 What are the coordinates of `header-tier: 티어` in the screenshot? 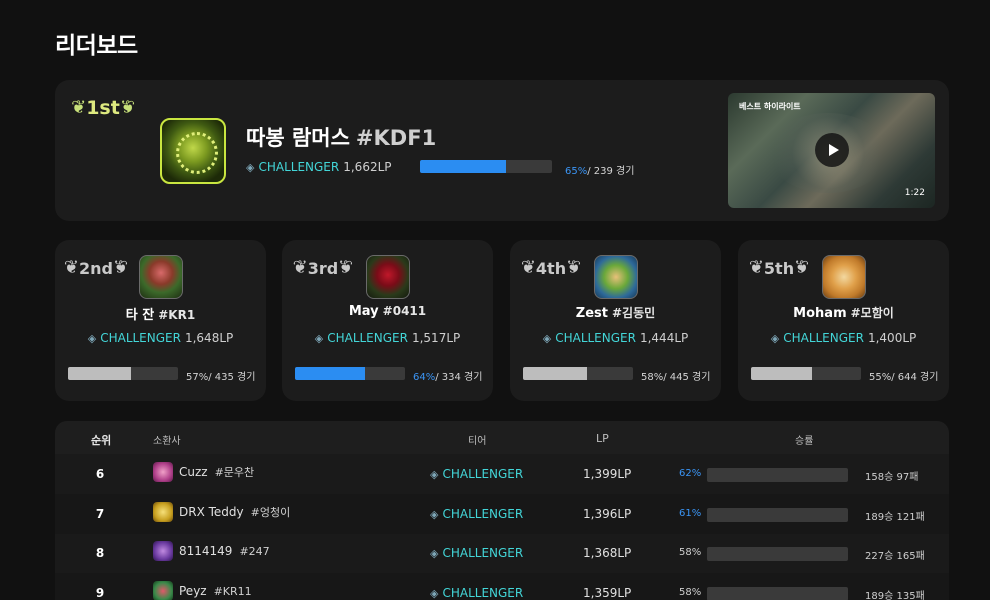 It's located at (477, 439).